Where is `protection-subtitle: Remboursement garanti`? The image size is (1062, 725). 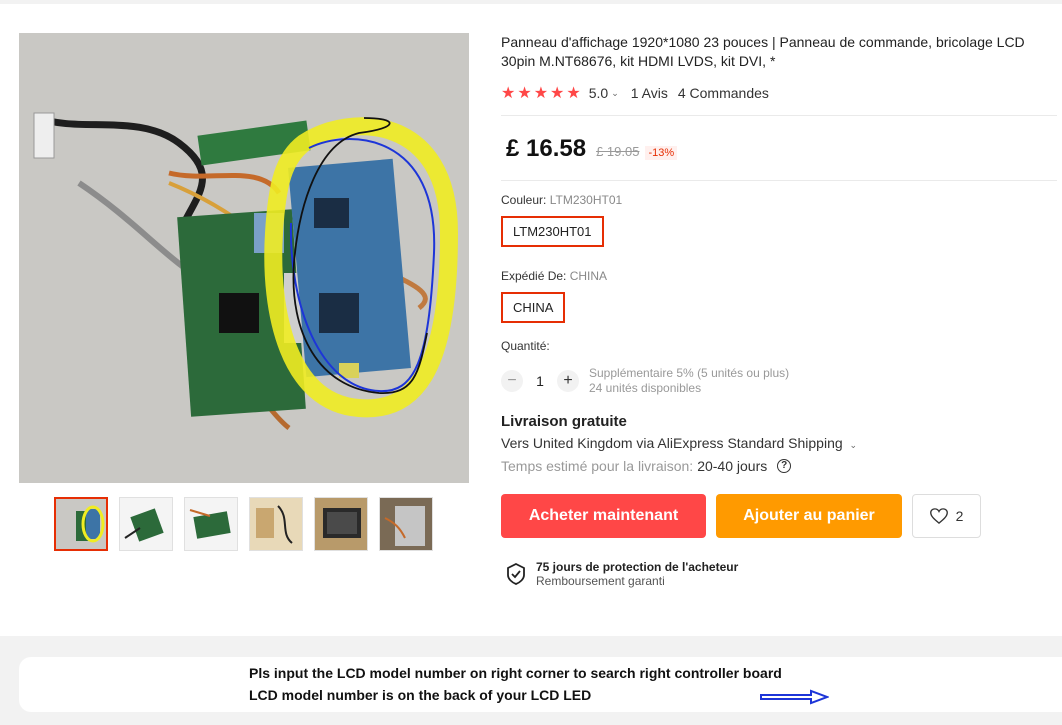 protection-subtitle: Remboursement garanti is located at coordinates (600, 581).